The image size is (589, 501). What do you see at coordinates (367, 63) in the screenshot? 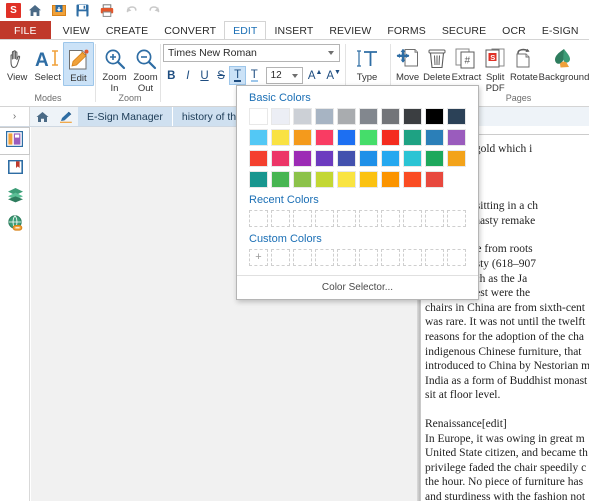
I see `type-text-button: Type` at bounding box center [367, 63].